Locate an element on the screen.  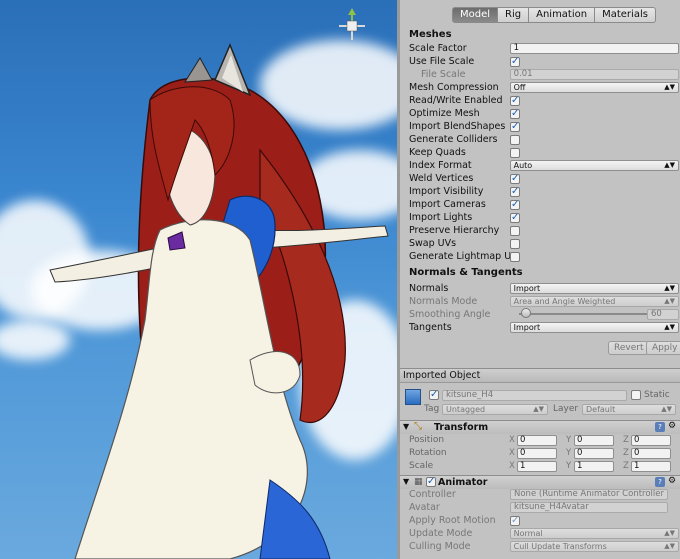
rotation-x-input: 0 is located at coordinates (537, 453).